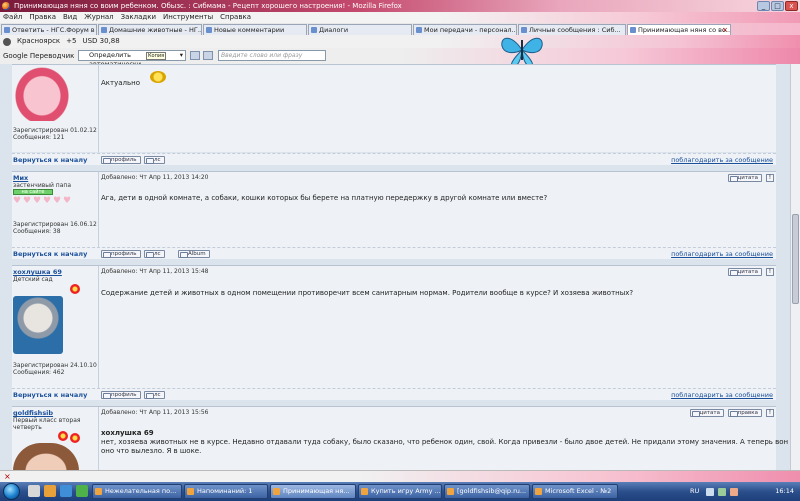 Image resolution: width=800 pixels, height=501 pixels. What do you see at coordinates (400, 476) in the screenshot?
I see `status-bar: ×` at bounding box center [400, 476].